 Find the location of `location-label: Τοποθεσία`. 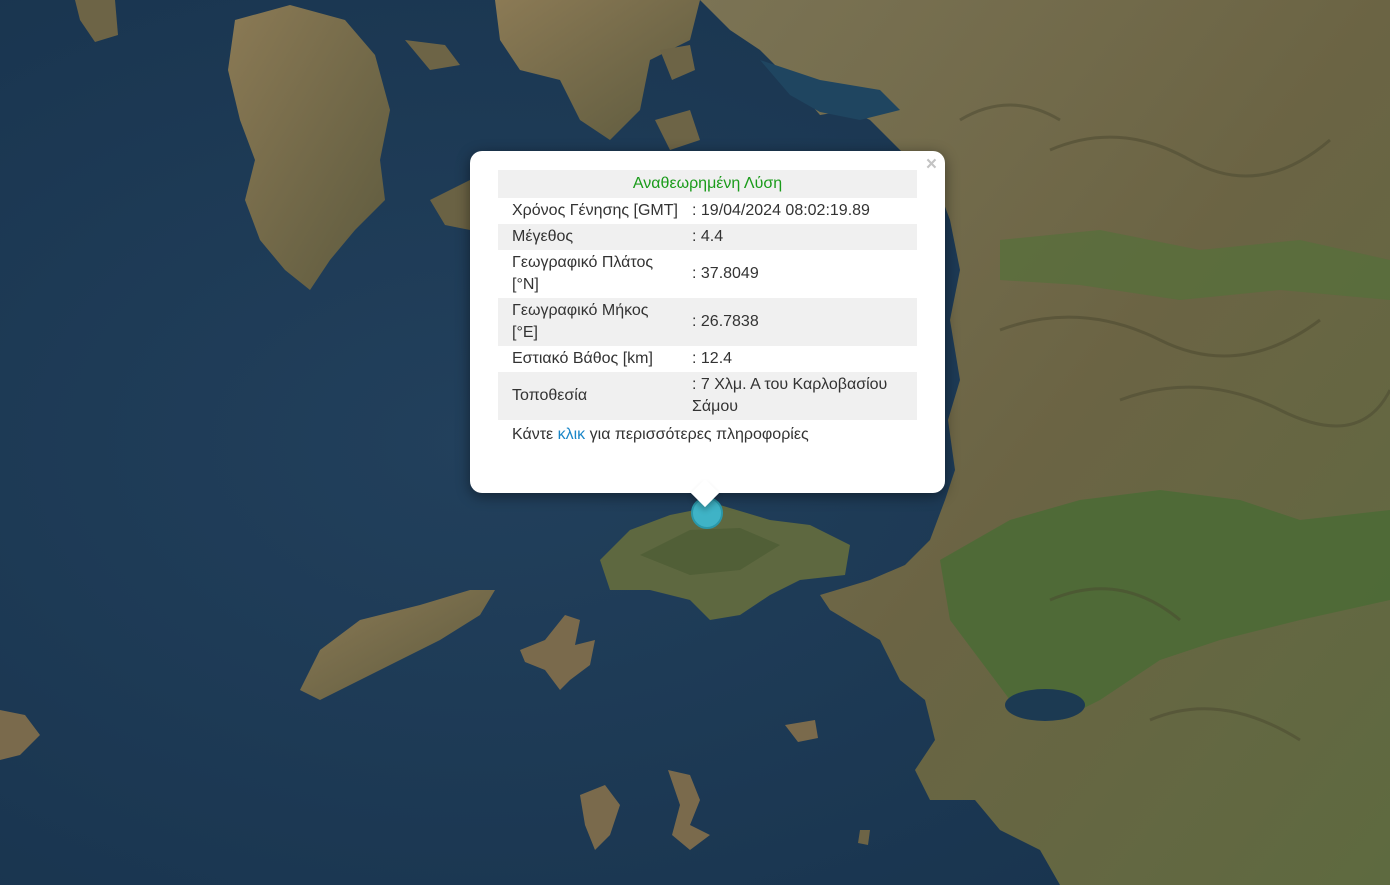

location-label: Τοποθεσία is located at coordinates (595, 396).